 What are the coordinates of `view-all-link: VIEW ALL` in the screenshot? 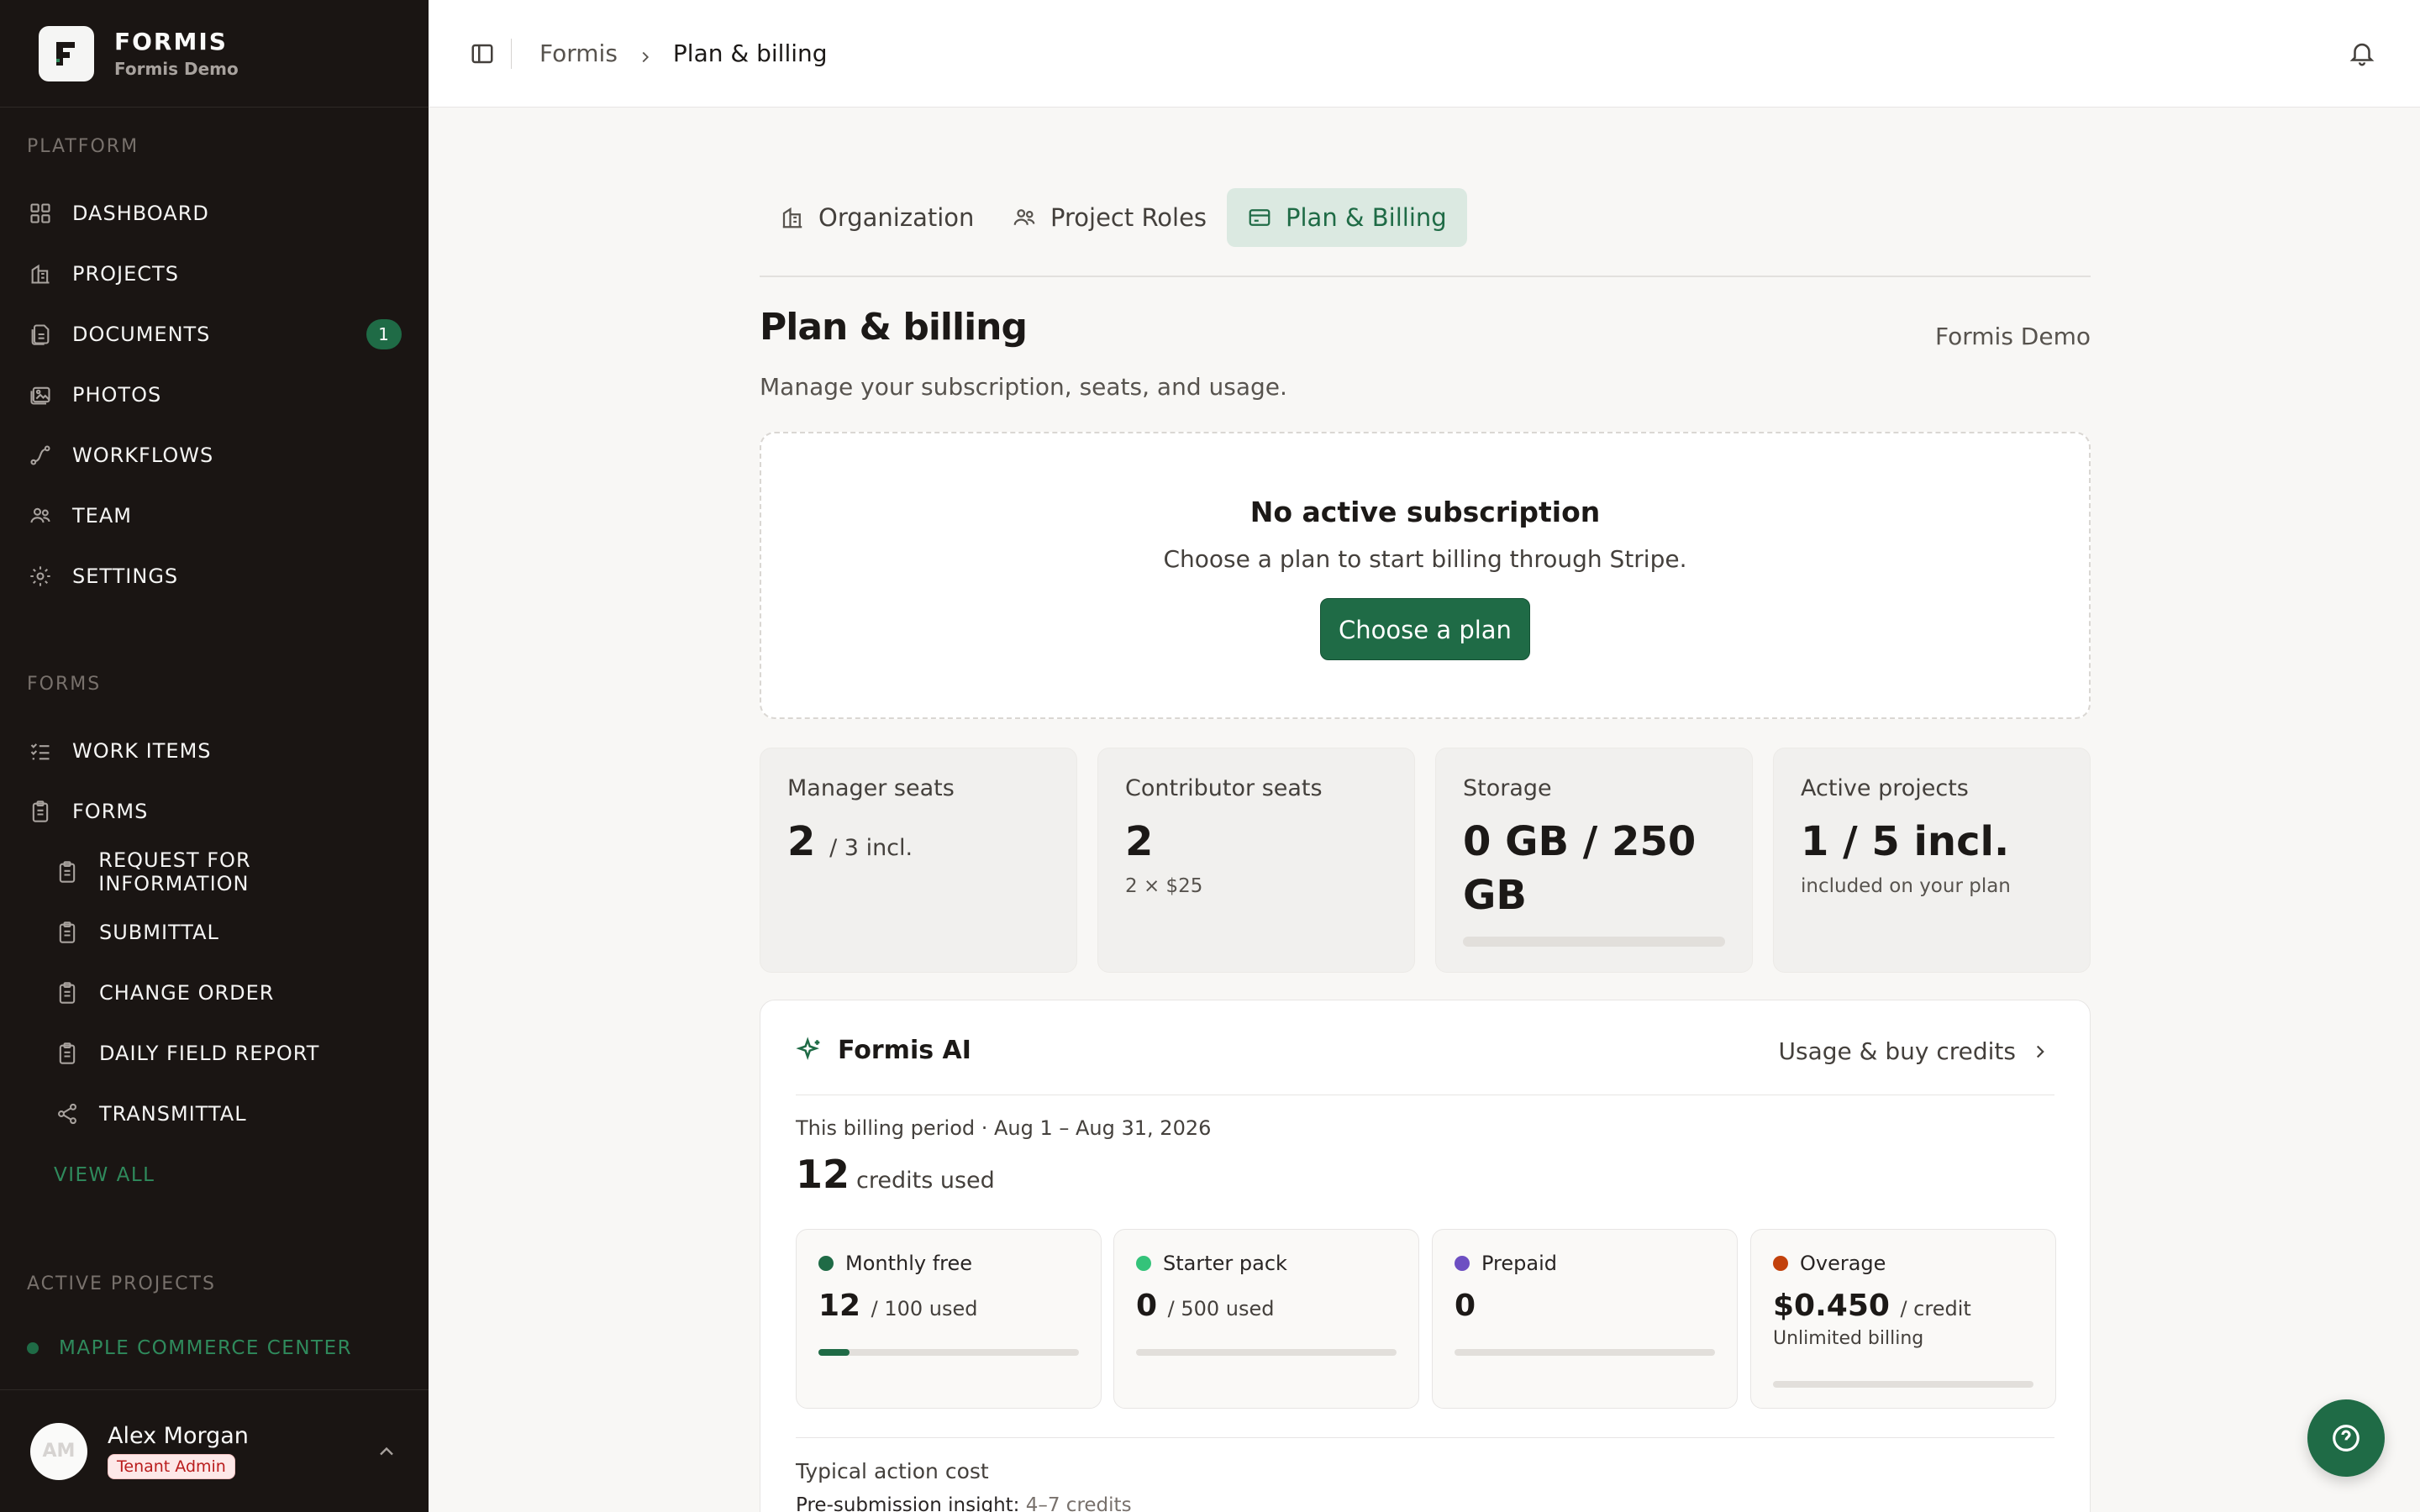 It's located at (105, 1175).